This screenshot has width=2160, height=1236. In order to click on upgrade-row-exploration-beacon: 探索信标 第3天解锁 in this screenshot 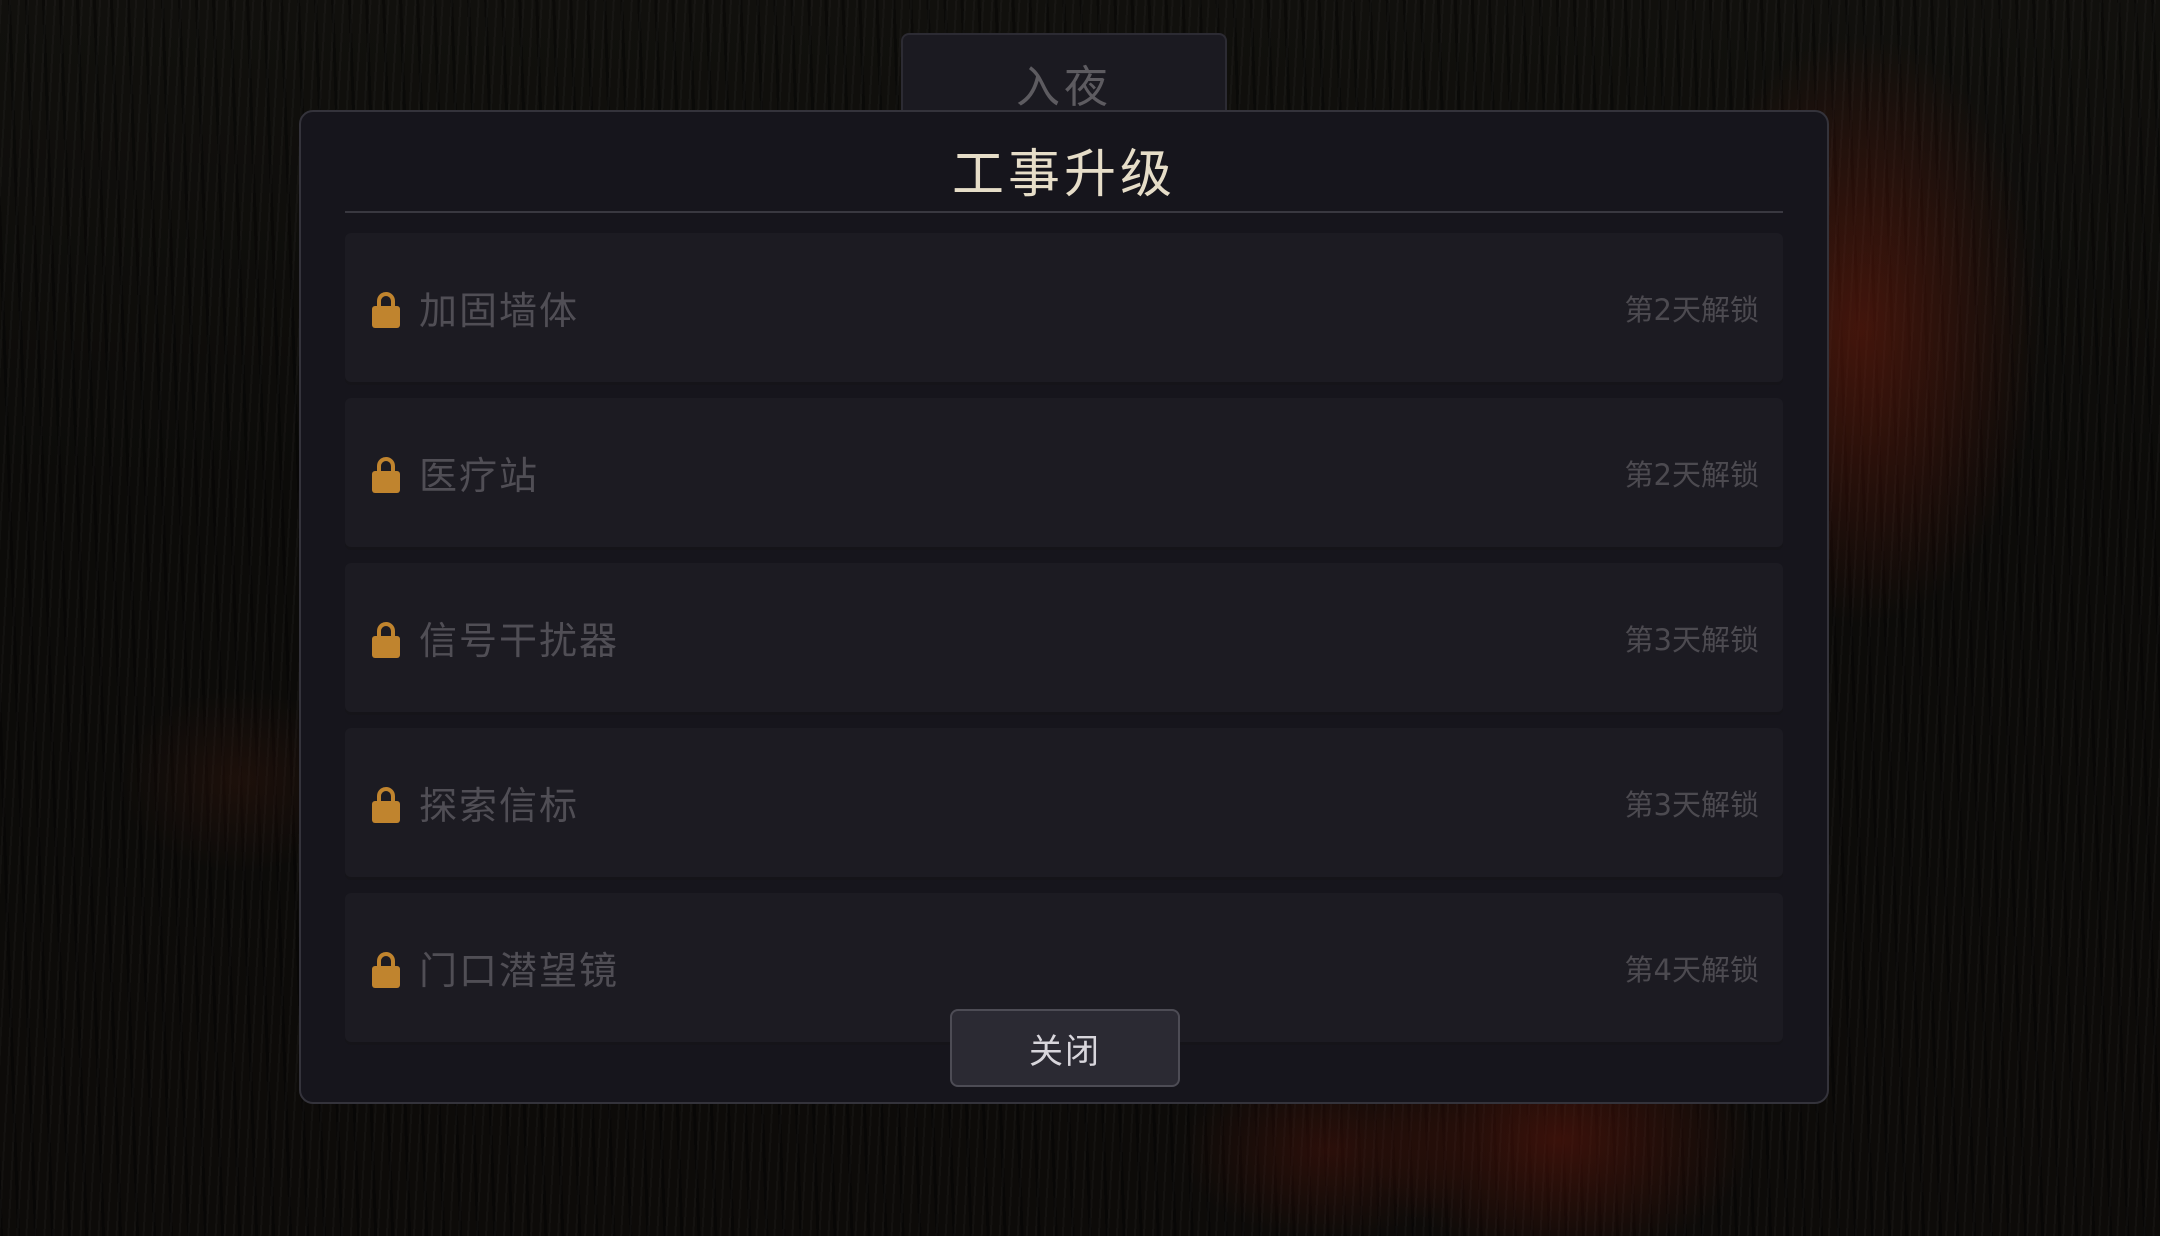, I will do `click(1064, 804)`.